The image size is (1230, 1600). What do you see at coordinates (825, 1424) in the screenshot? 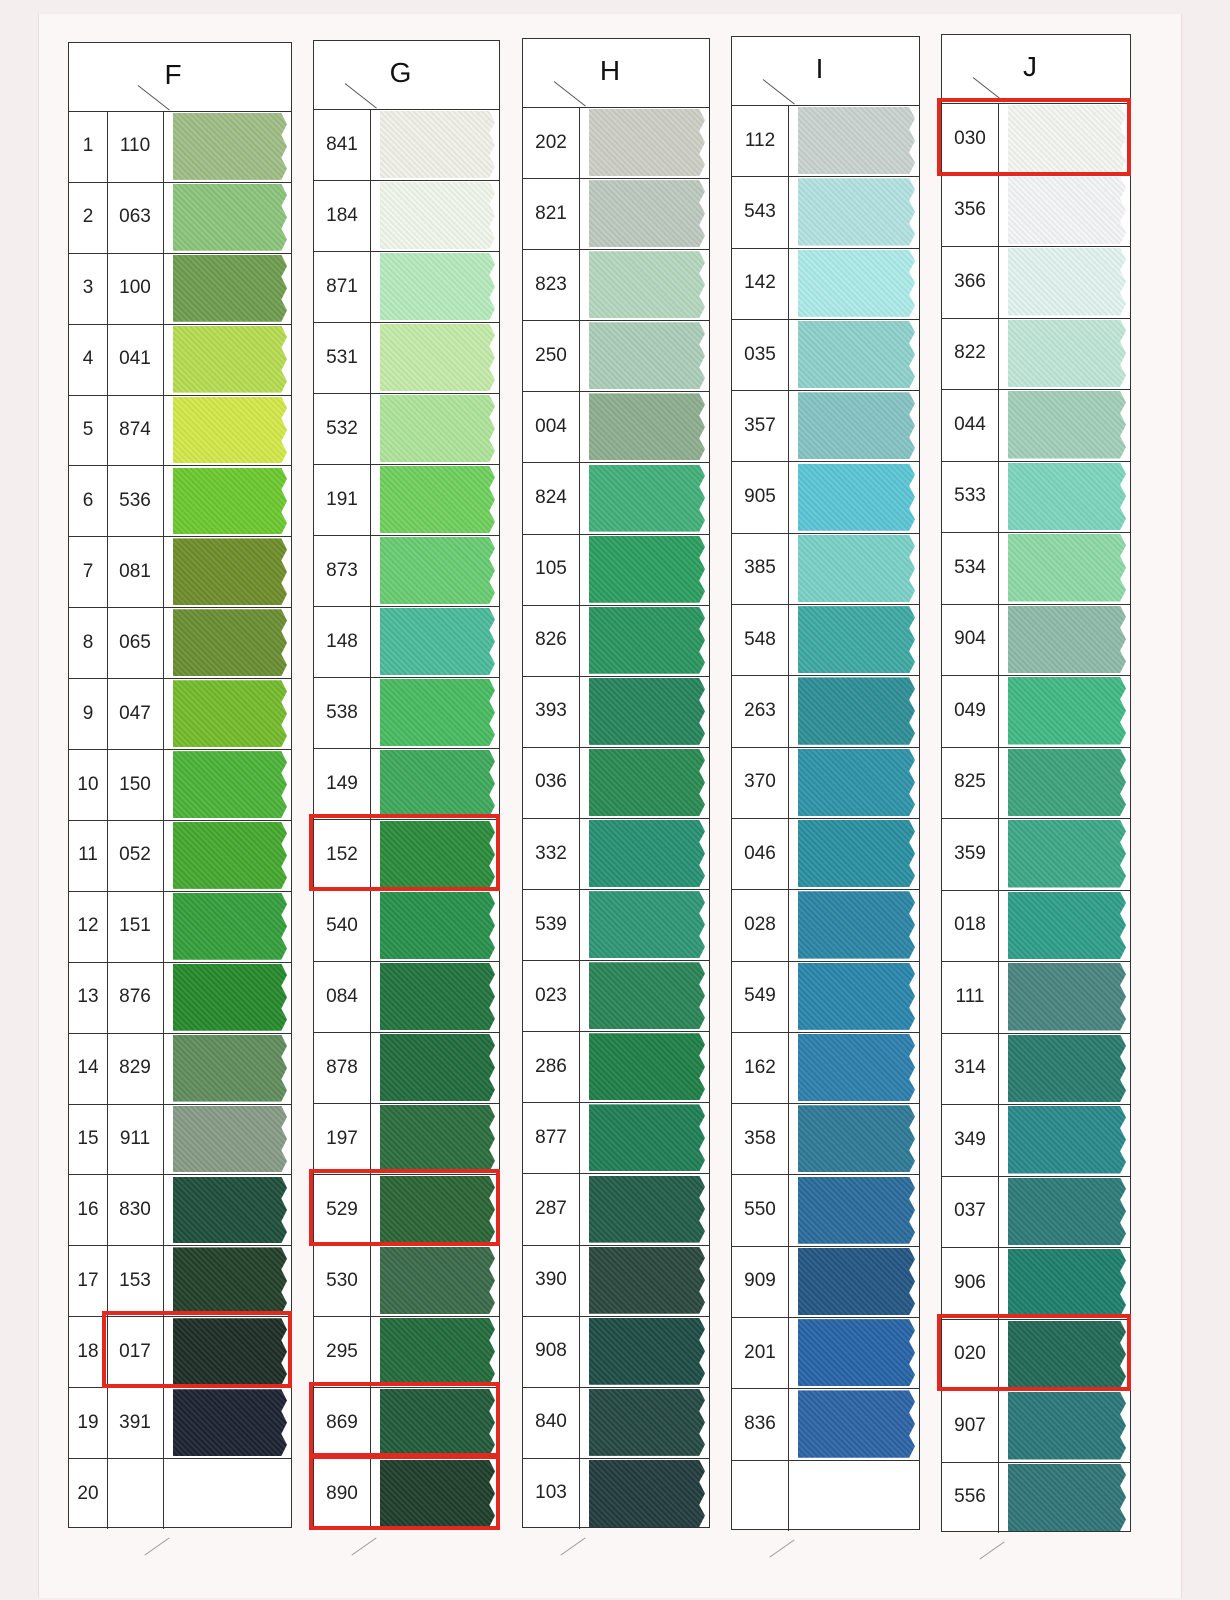
I see `swatch-row: 836` at bounding box center [825, 1424].